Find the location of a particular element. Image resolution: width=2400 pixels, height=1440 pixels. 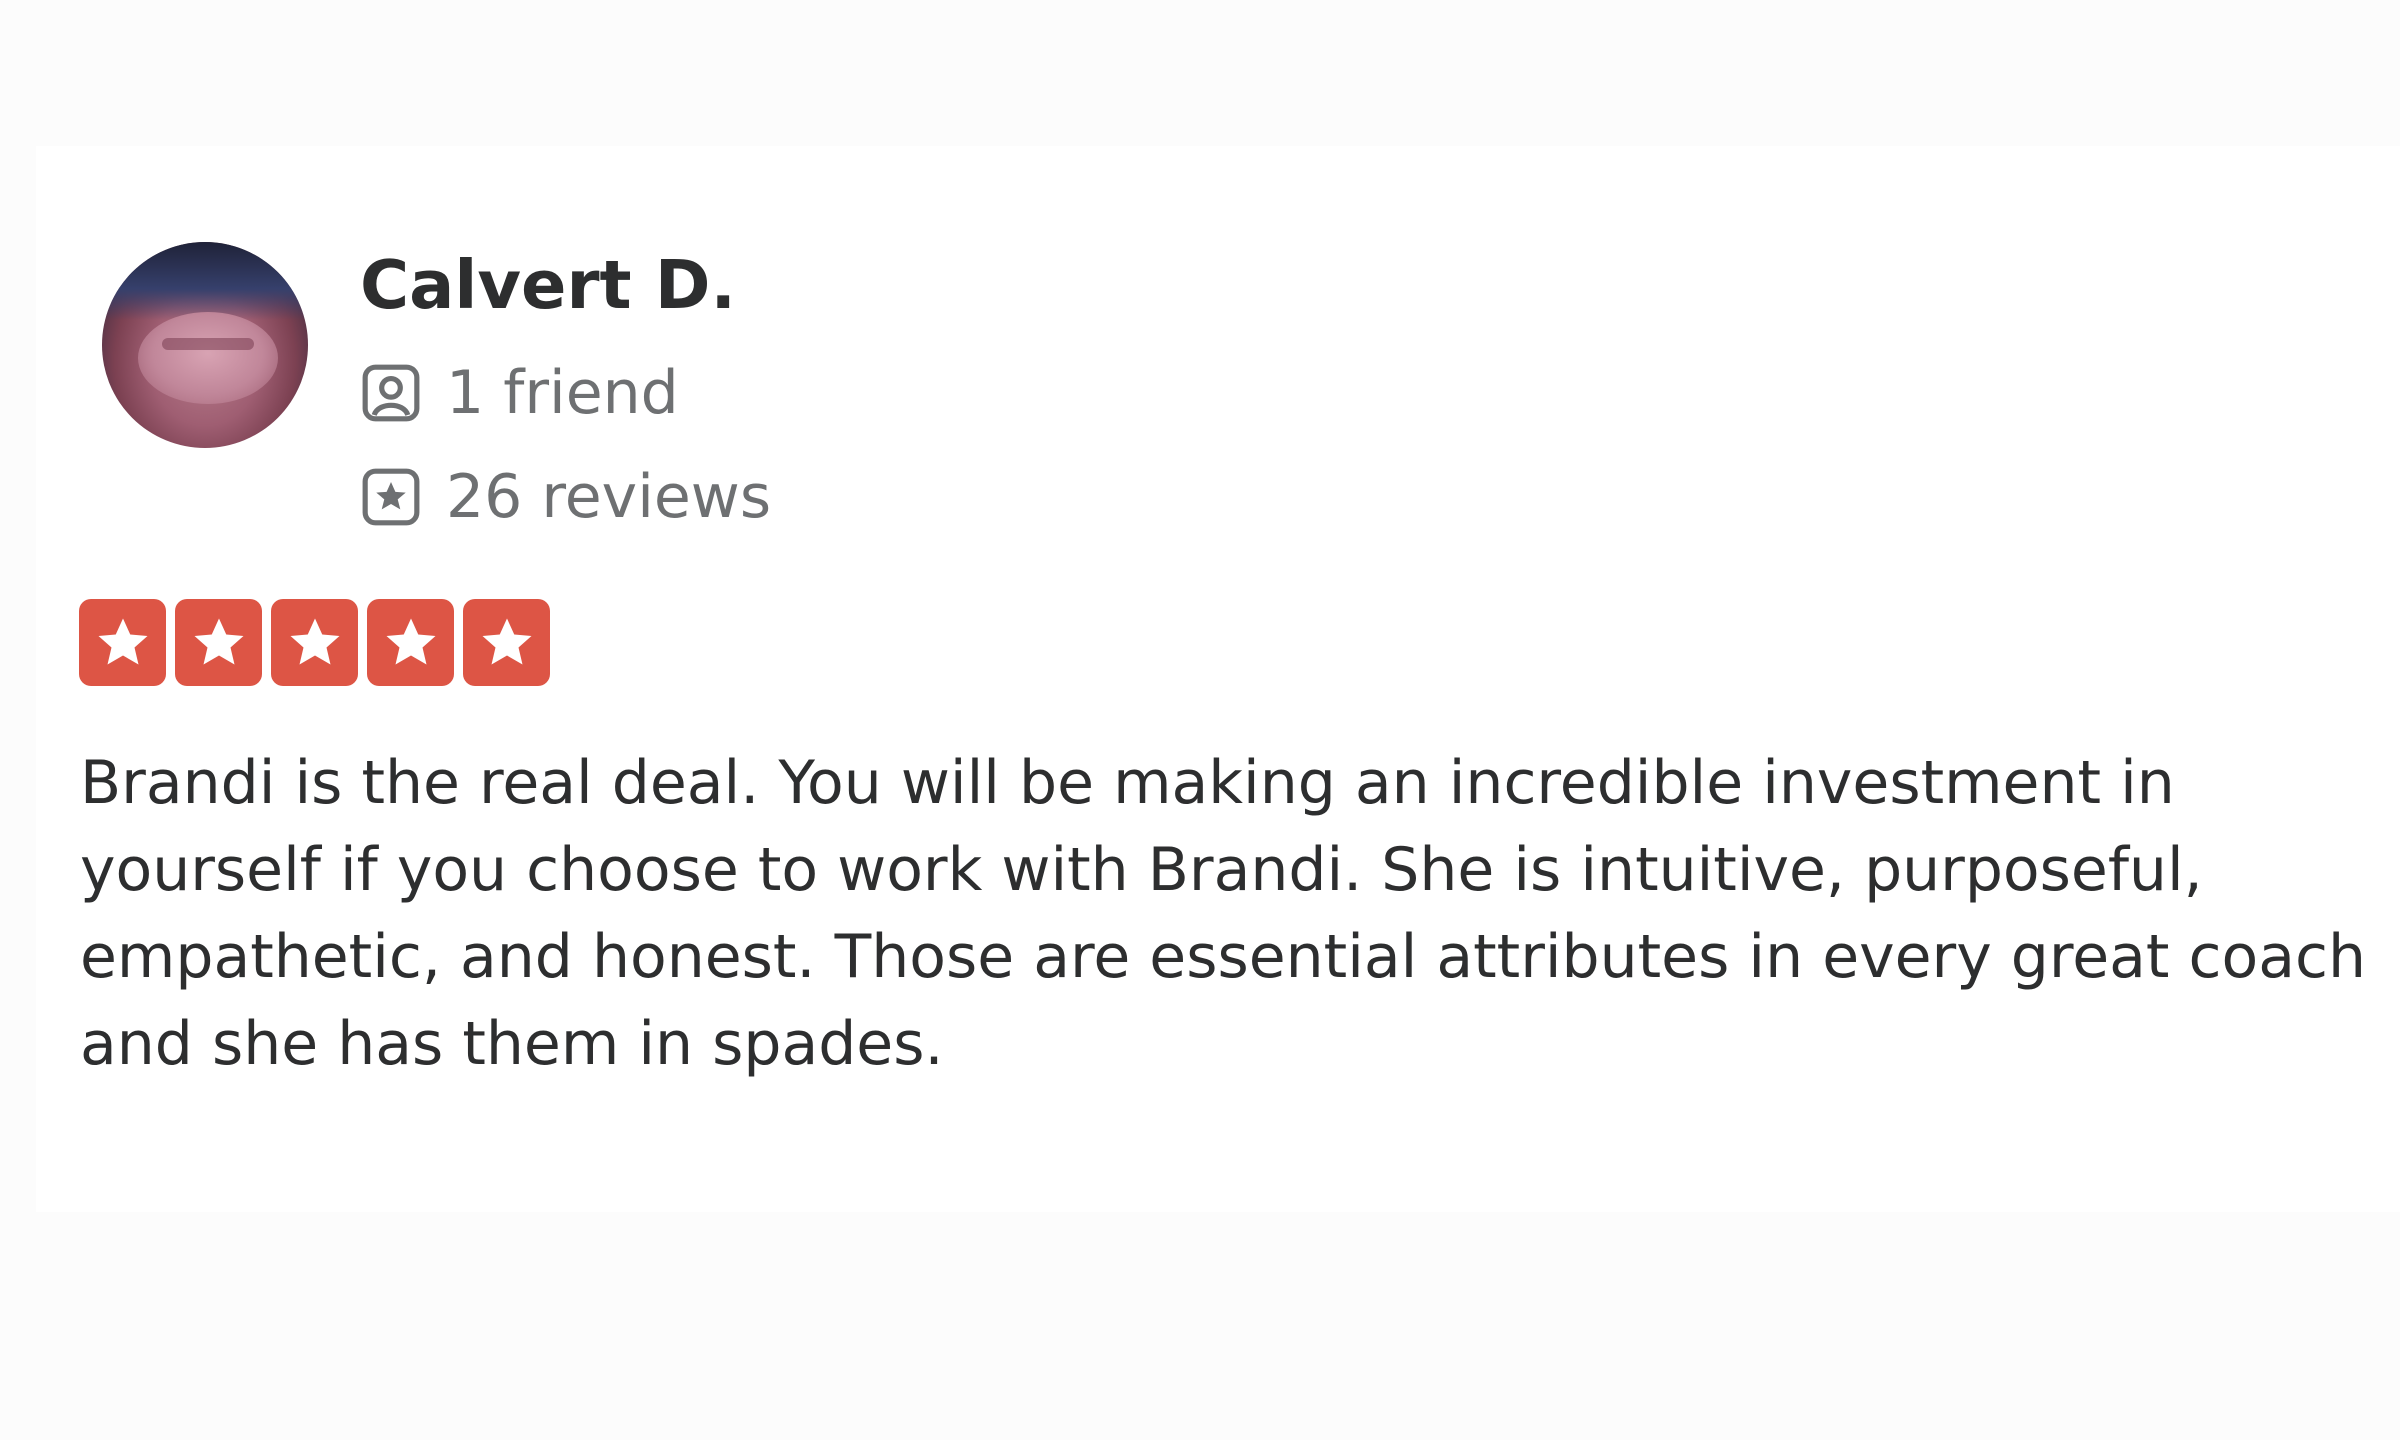

reviewer-name: Calvert D. is located at coordinates (548, 285).